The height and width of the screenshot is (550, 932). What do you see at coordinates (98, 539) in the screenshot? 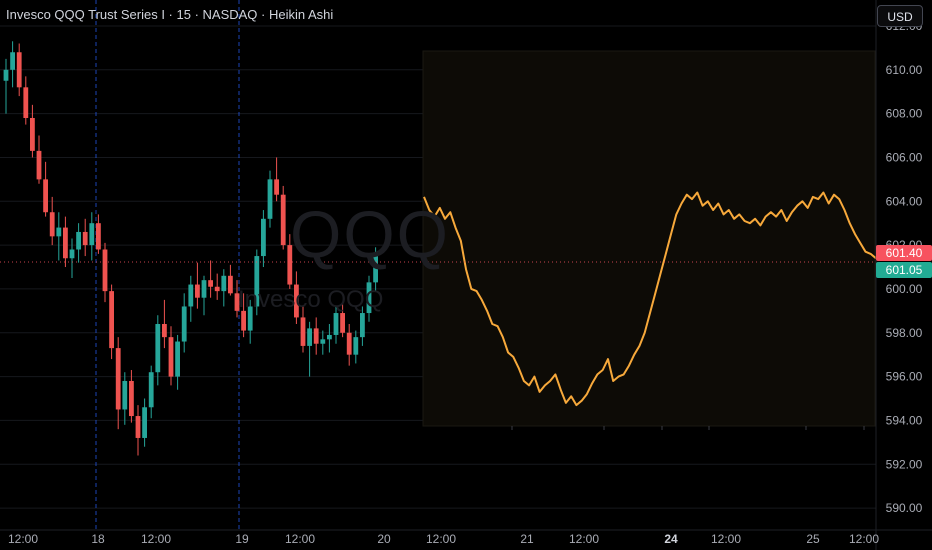
I see `time-tick-label: 18` at bounding box center [98, 539].